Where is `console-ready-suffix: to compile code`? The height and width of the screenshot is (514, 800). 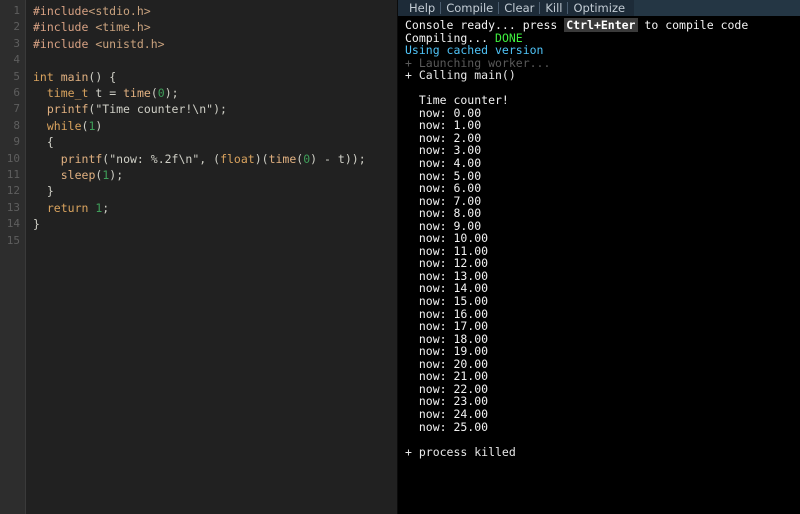
console-ready-suffix: to compile code is located at coordinates (693, 25).